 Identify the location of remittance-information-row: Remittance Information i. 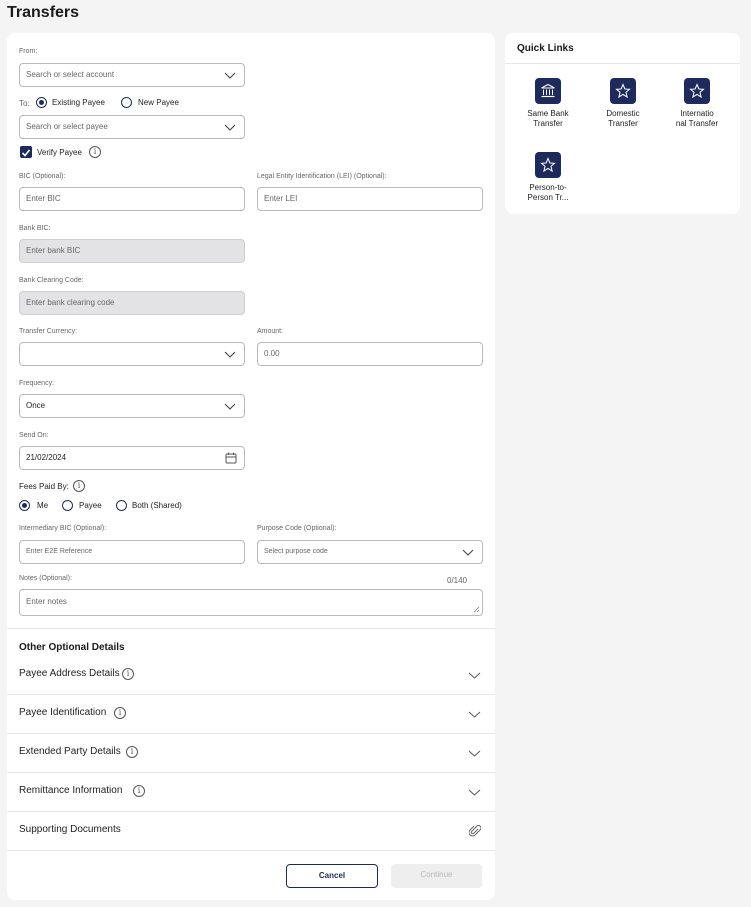
(251, 792).